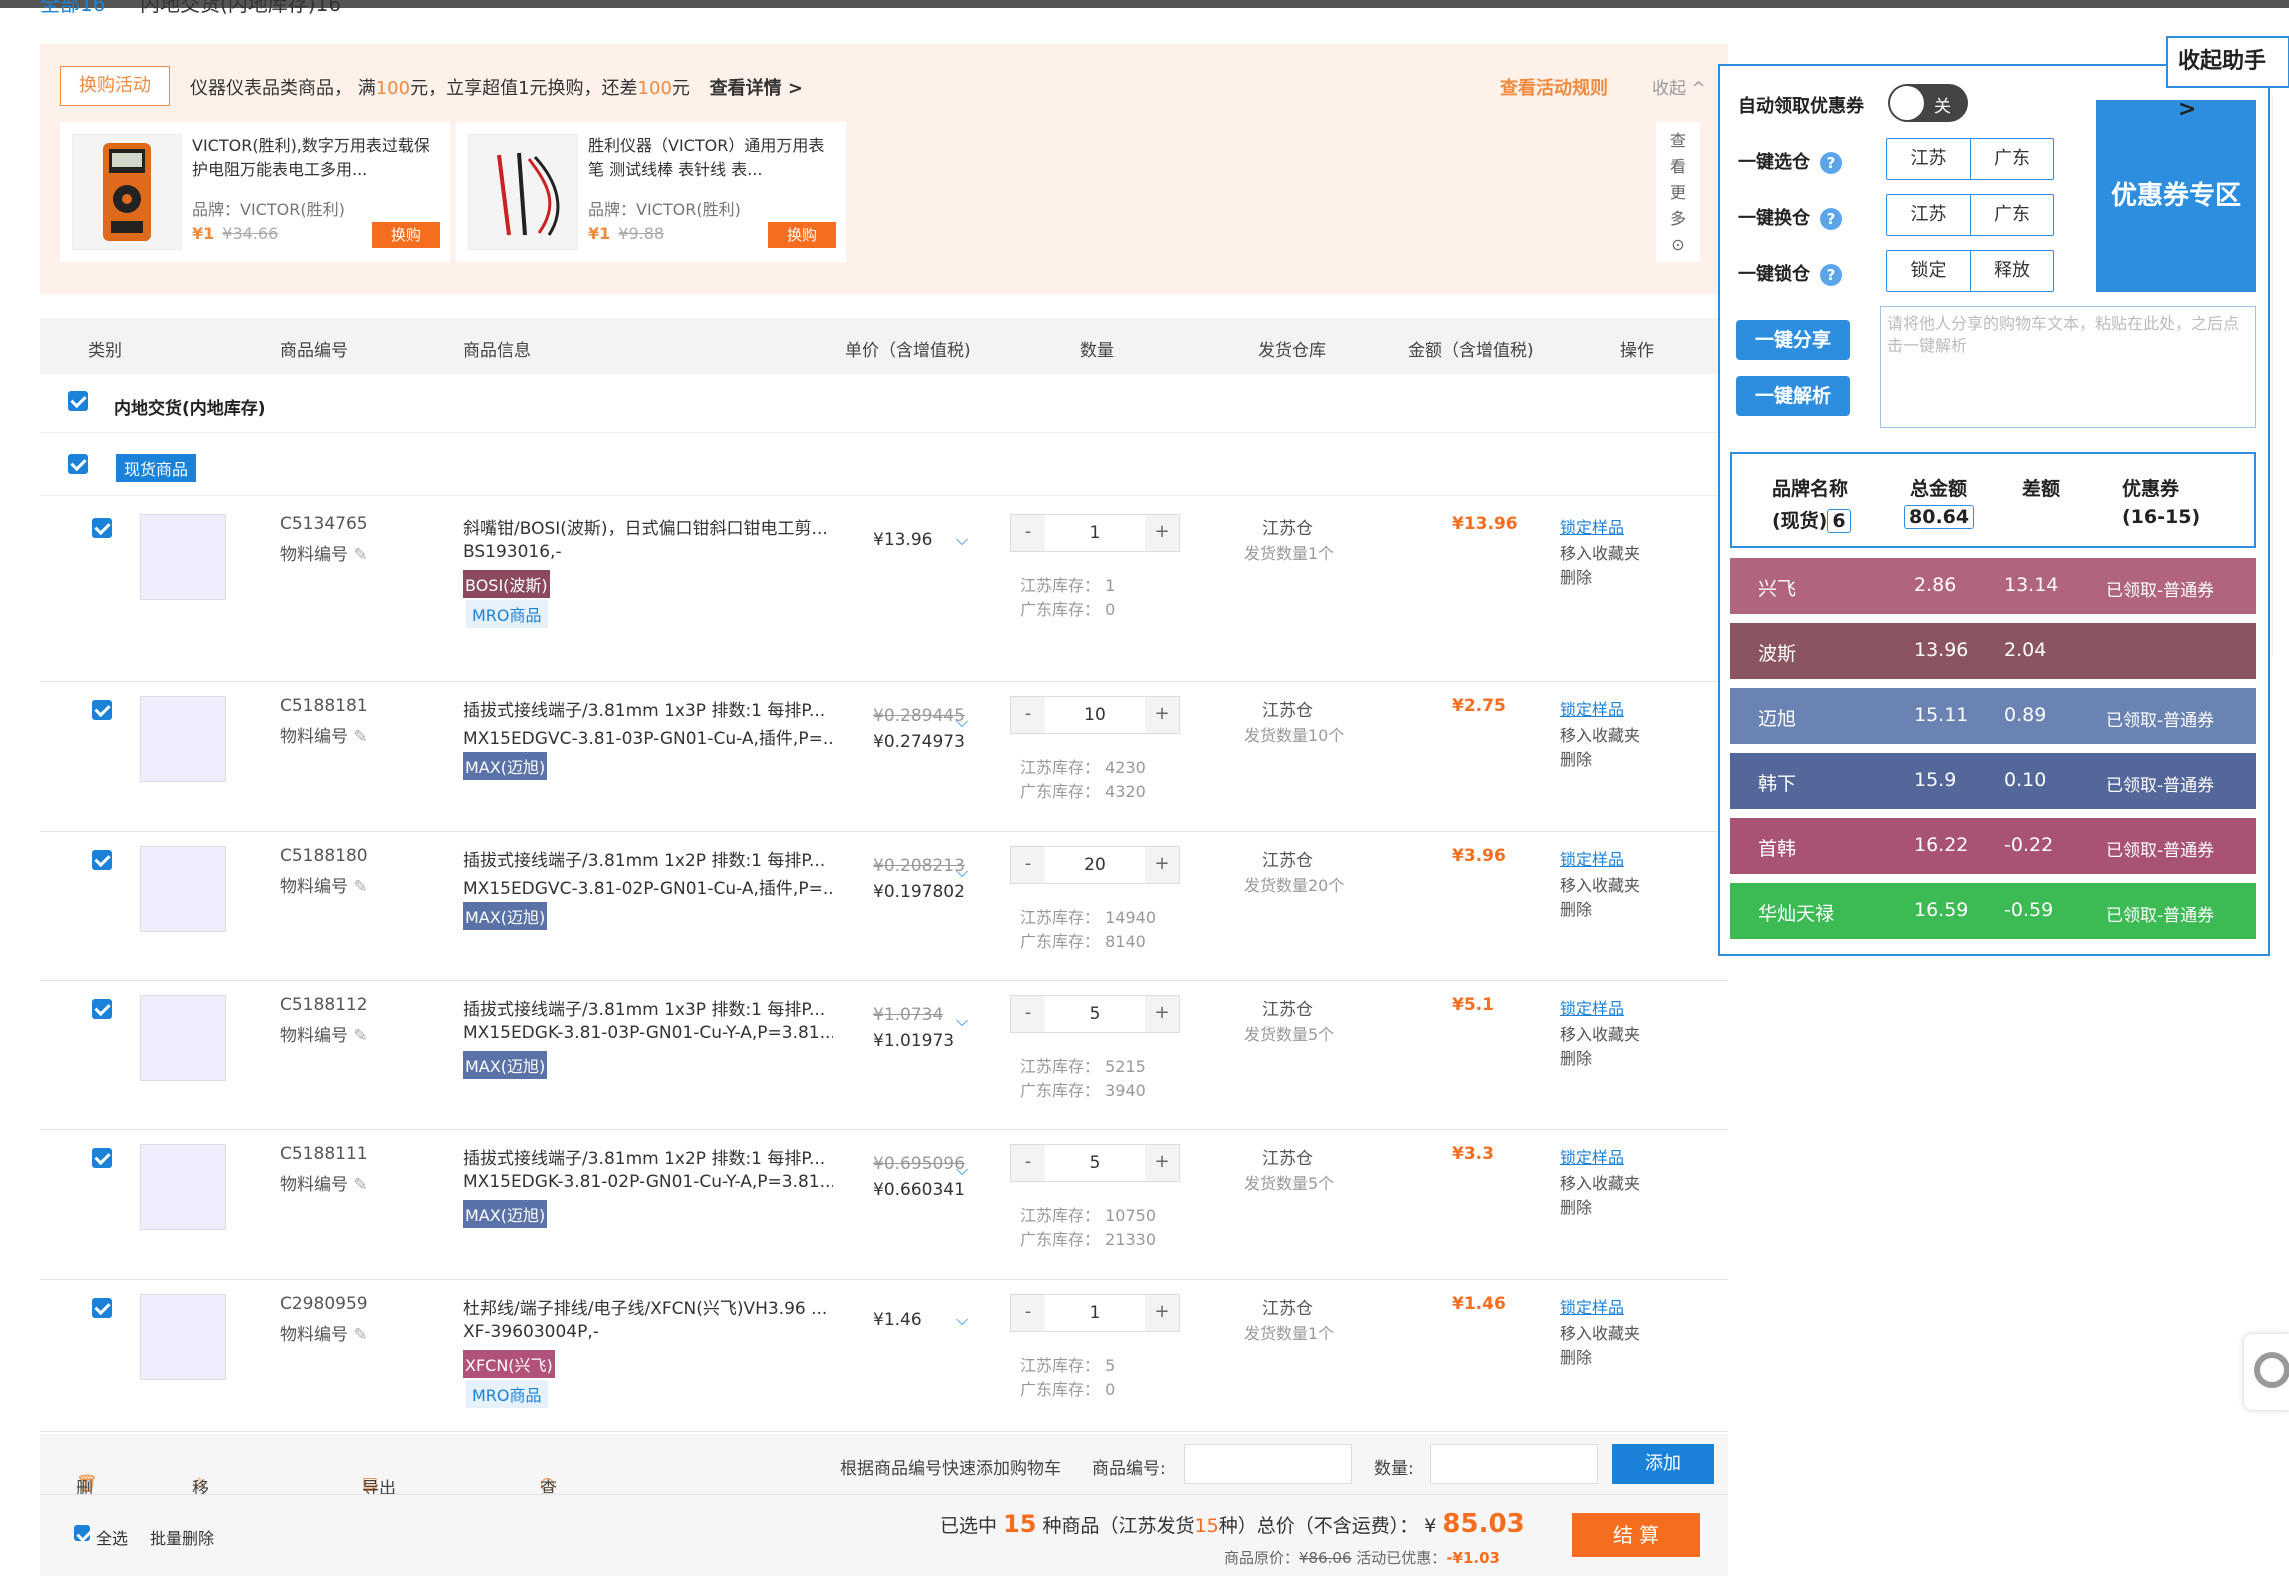  I want to click on collapse-helper-button: 收起助手 >, so click(2227, 79).